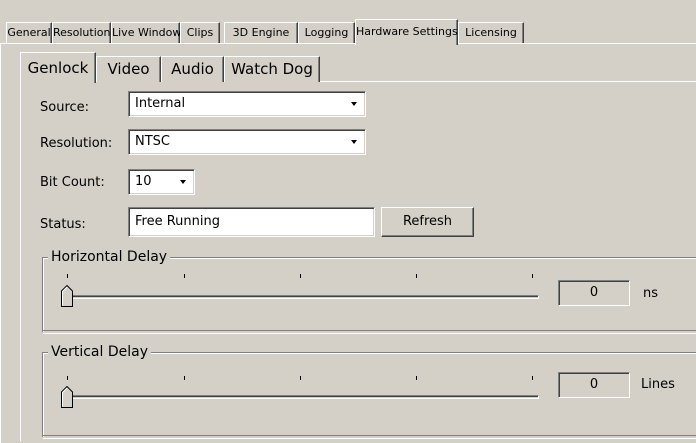  Describe the element at coordinates (161, 182) in the screenshot. I see `bitcount-select: 10` at that location.